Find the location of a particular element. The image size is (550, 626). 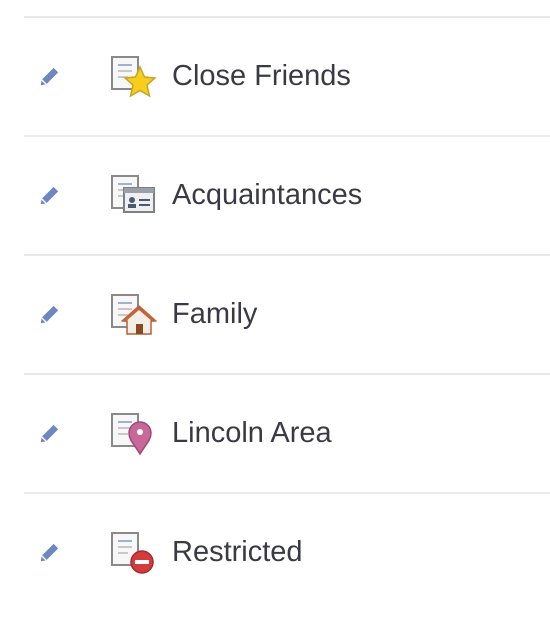

list-name: Family is located at coordinates (215, 314).